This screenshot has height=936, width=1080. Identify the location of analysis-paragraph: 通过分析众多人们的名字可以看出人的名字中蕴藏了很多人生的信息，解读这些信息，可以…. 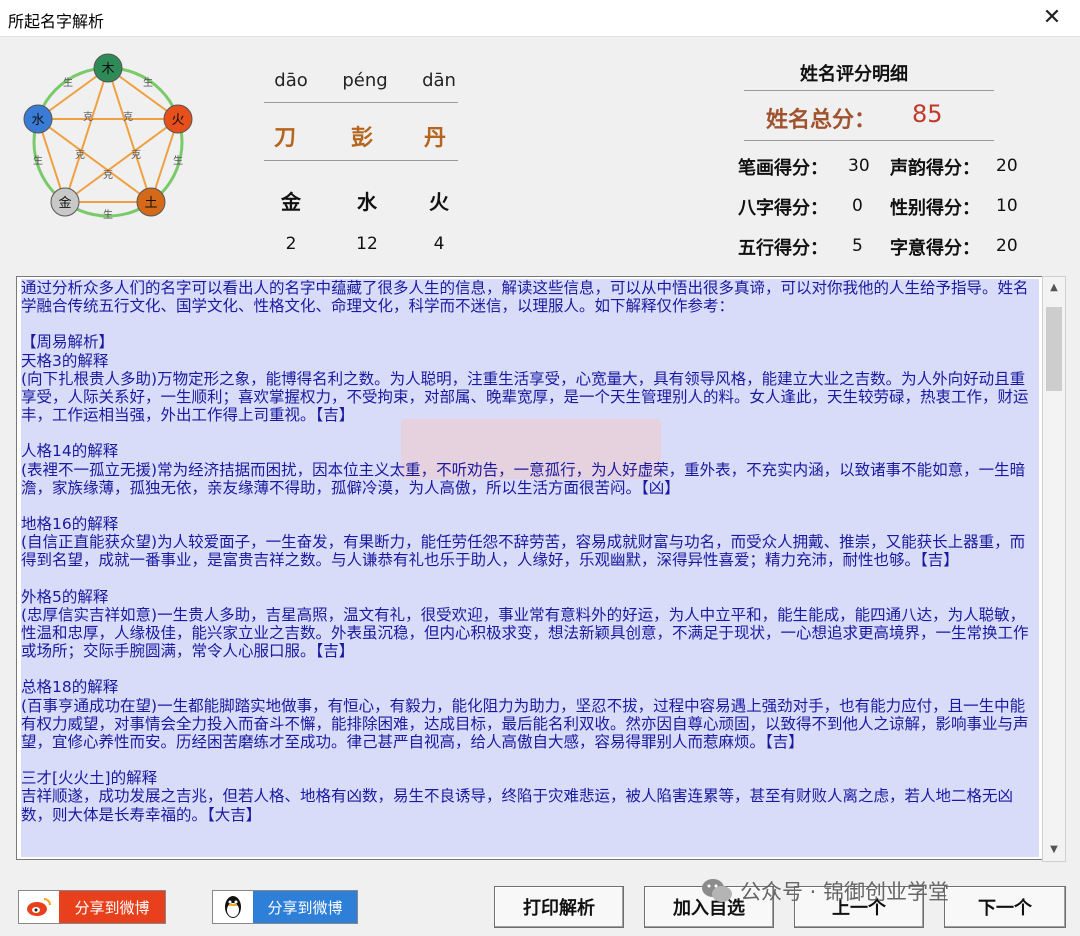
(525, 297).